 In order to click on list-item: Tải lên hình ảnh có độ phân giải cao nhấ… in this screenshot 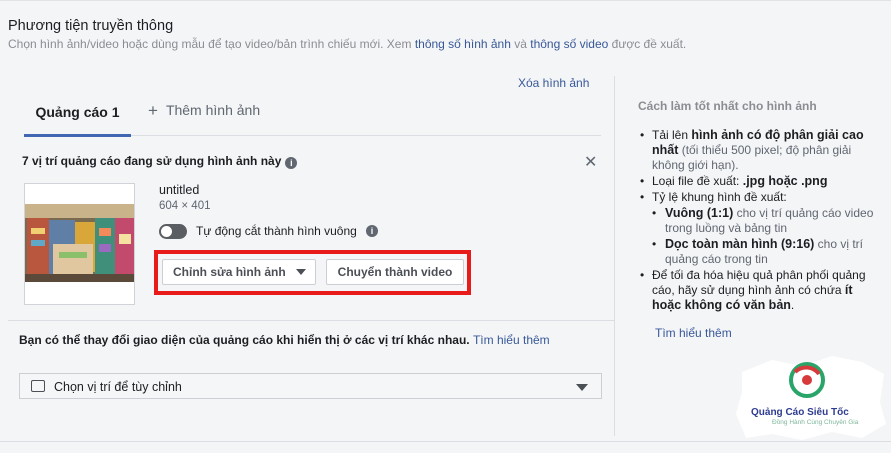, I will do `click(760, 150)`.